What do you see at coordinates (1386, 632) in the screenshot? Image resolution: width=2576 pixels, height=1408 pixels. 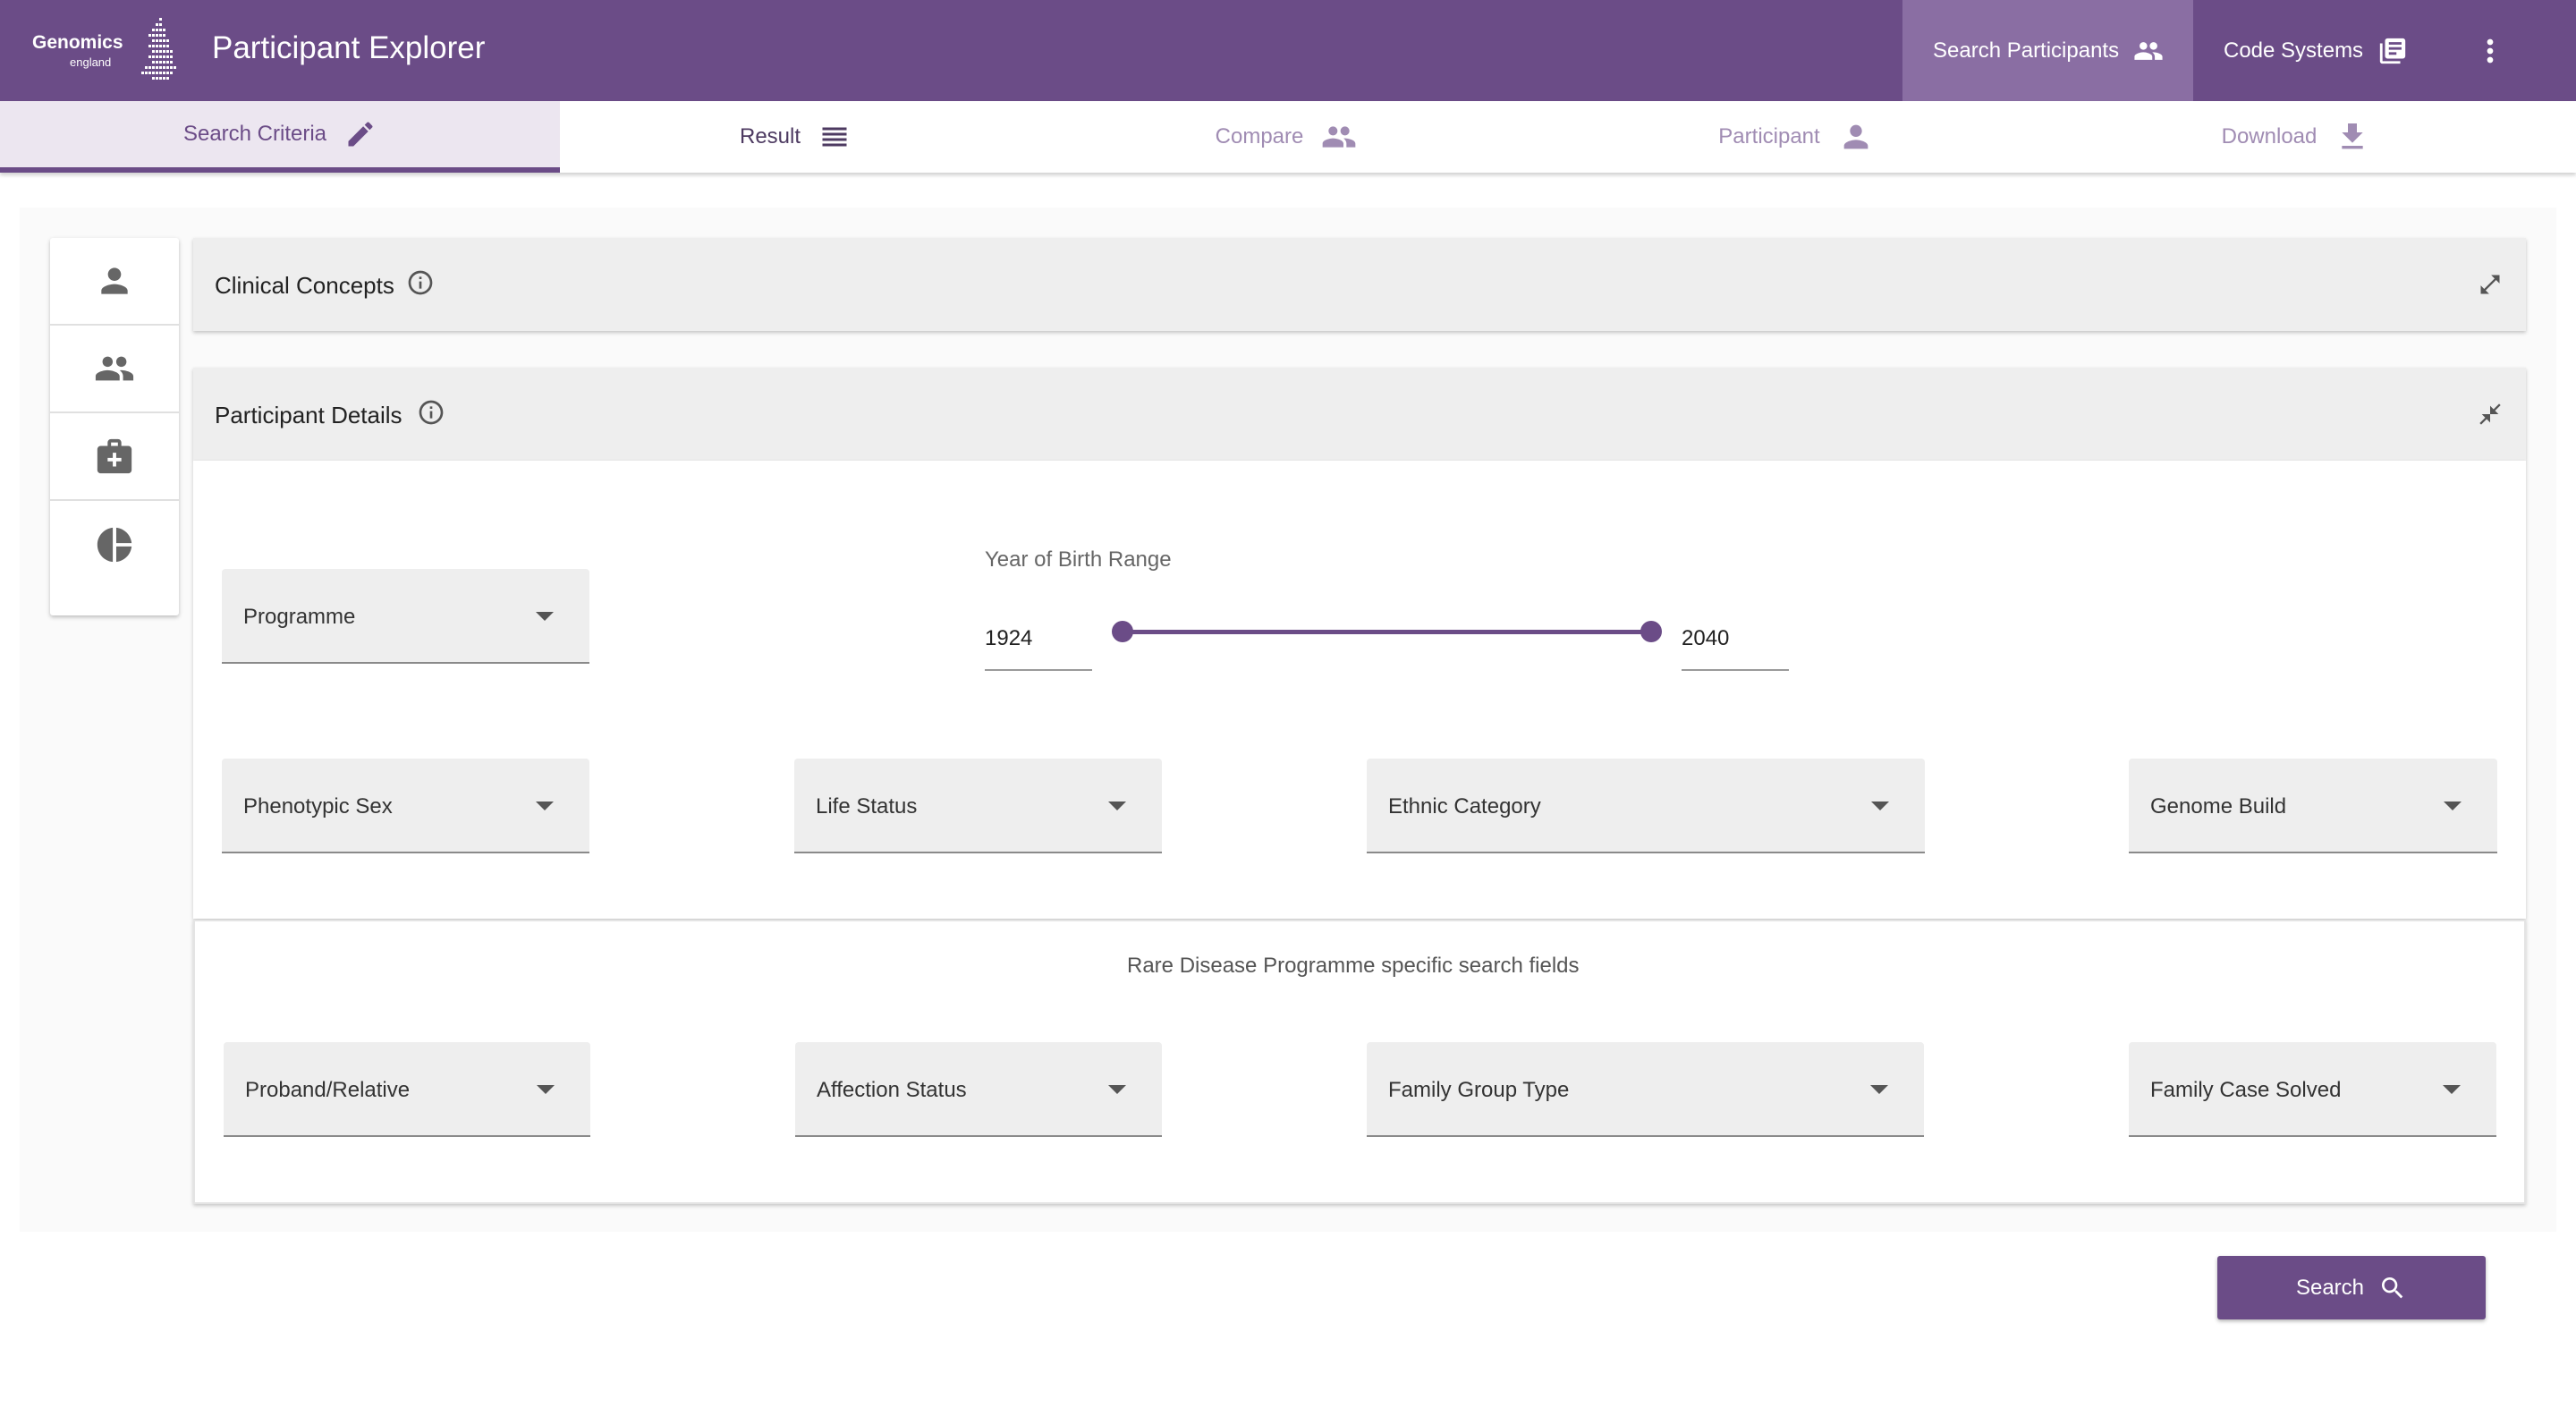 I see `year-of-birth-slider-track` at bounding box center [1386, 632].